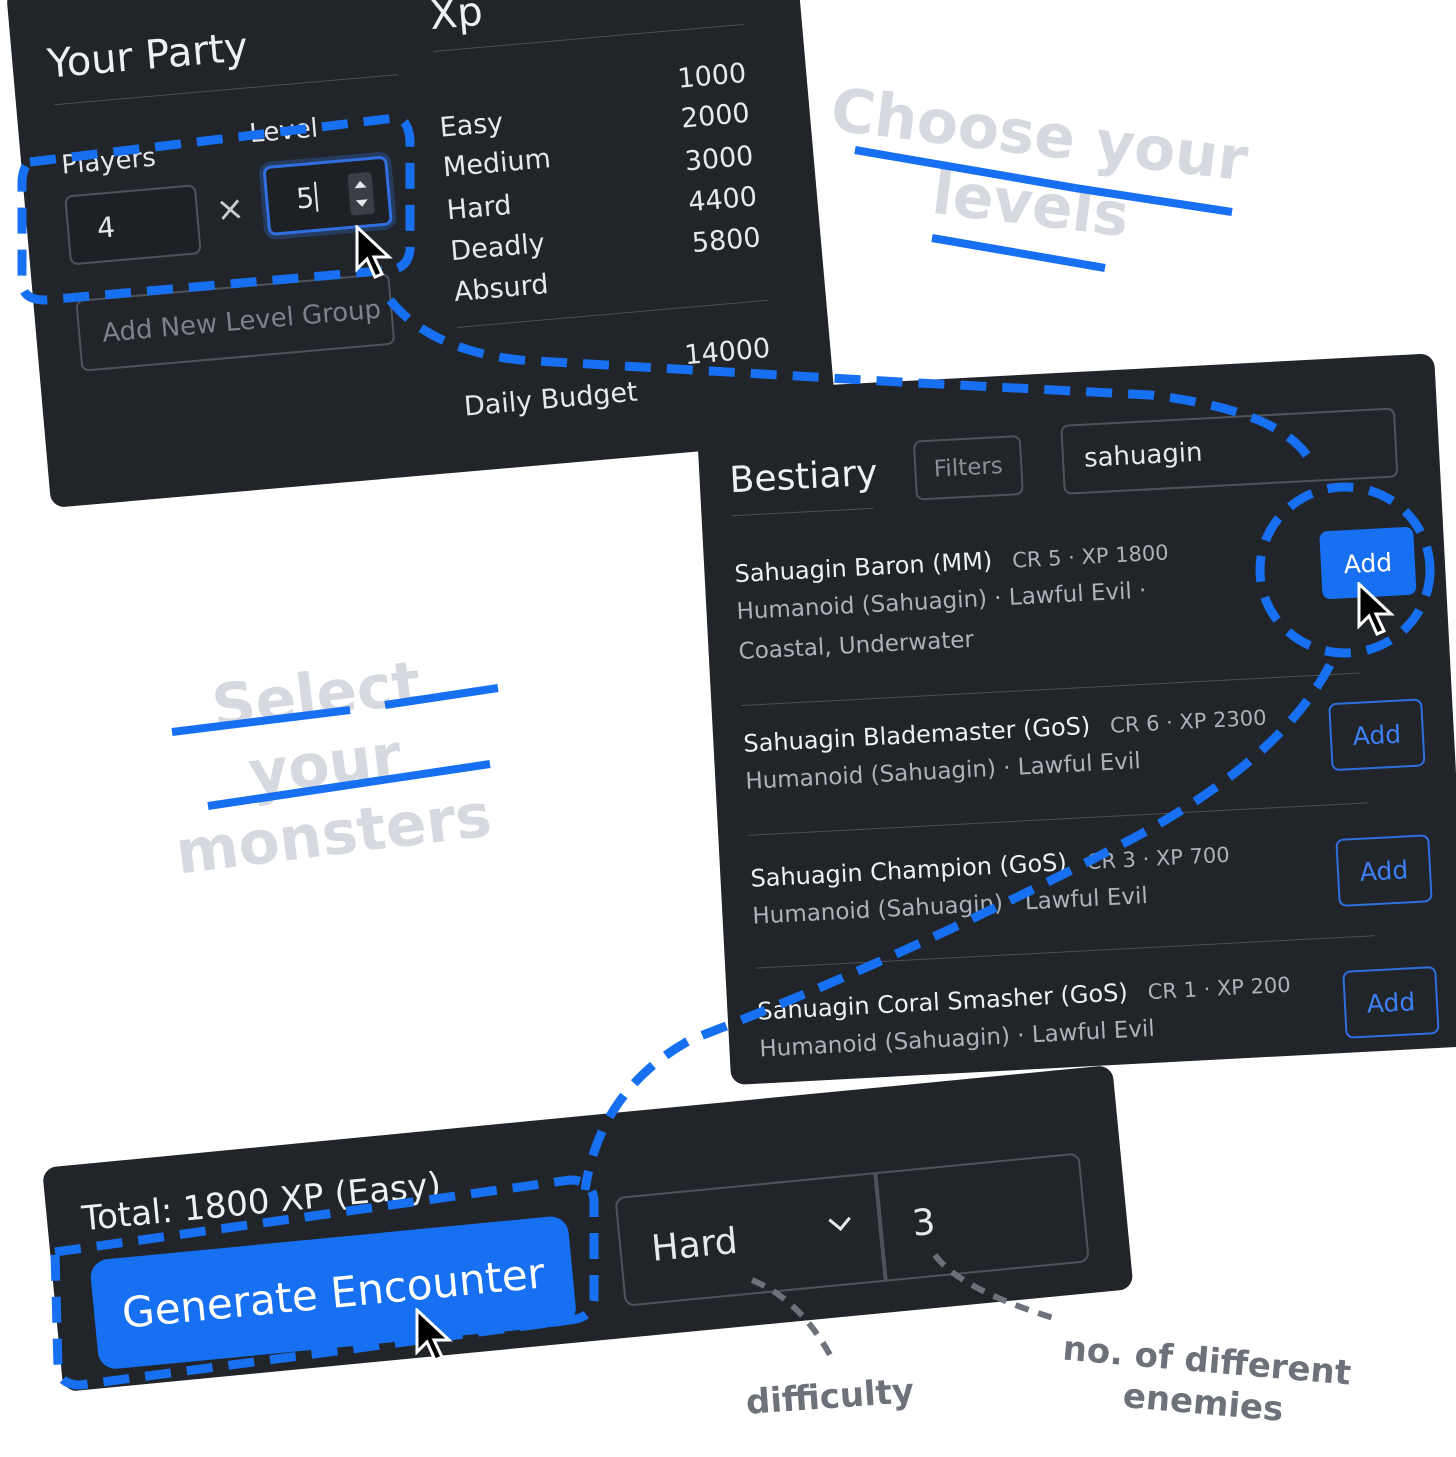 The height and width of the screenshot is (1457, 1456). What do you see at coordinates (230, 209) in the screenshot?
I see `multiply-sign: ×` at bounding box center [230, 209].